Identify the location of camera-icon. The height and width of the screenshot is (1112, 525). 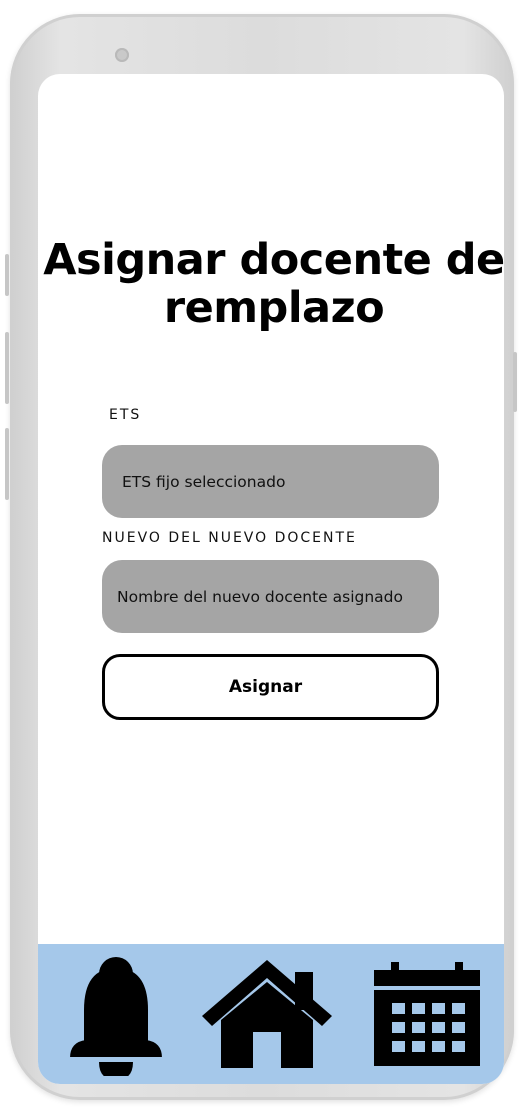
(122, 55).